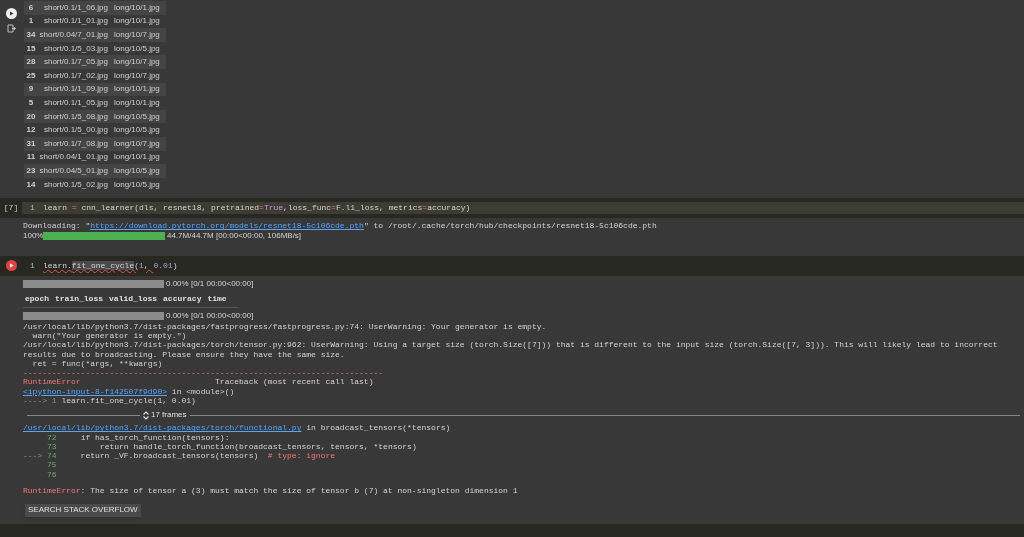 The image size is (1024, 537). I want to click on output-line: warn("Your generator is empty."), so click(109, 335).